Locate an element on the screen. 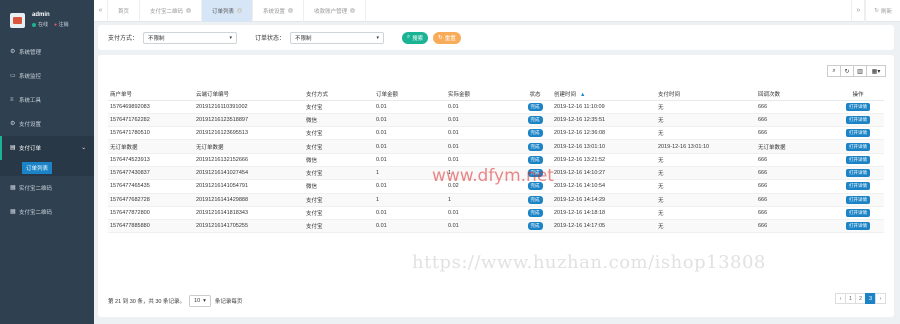  column-header: 支付方式 is located at coordinates (339, 94).